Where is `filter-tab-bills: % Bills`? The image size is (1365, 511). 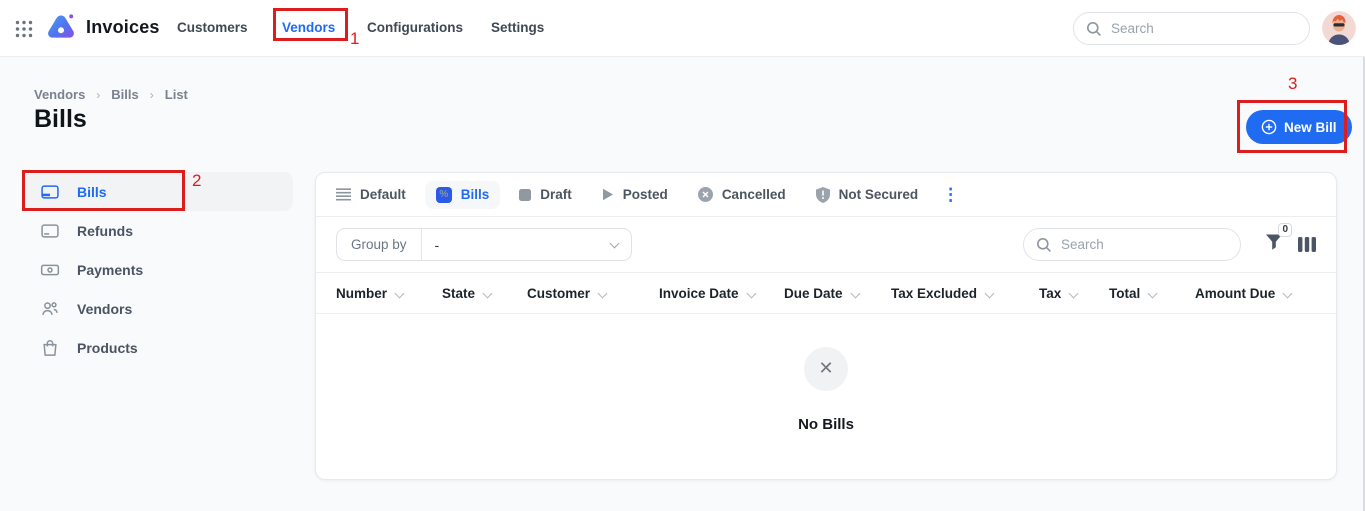 filter-tab-bills: % Bills is located at coordinates (462, 194).